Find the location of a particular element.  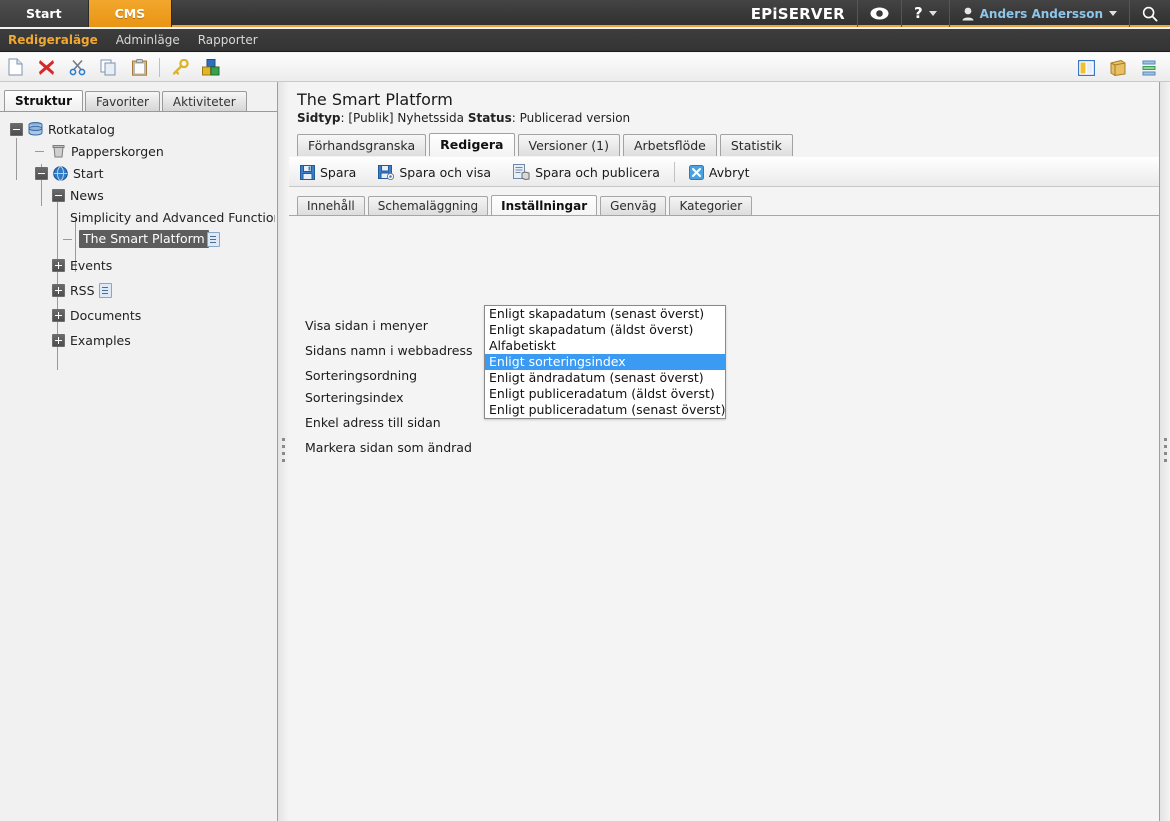

tab-redigera: Redigera is located at coordinates (472, 144).